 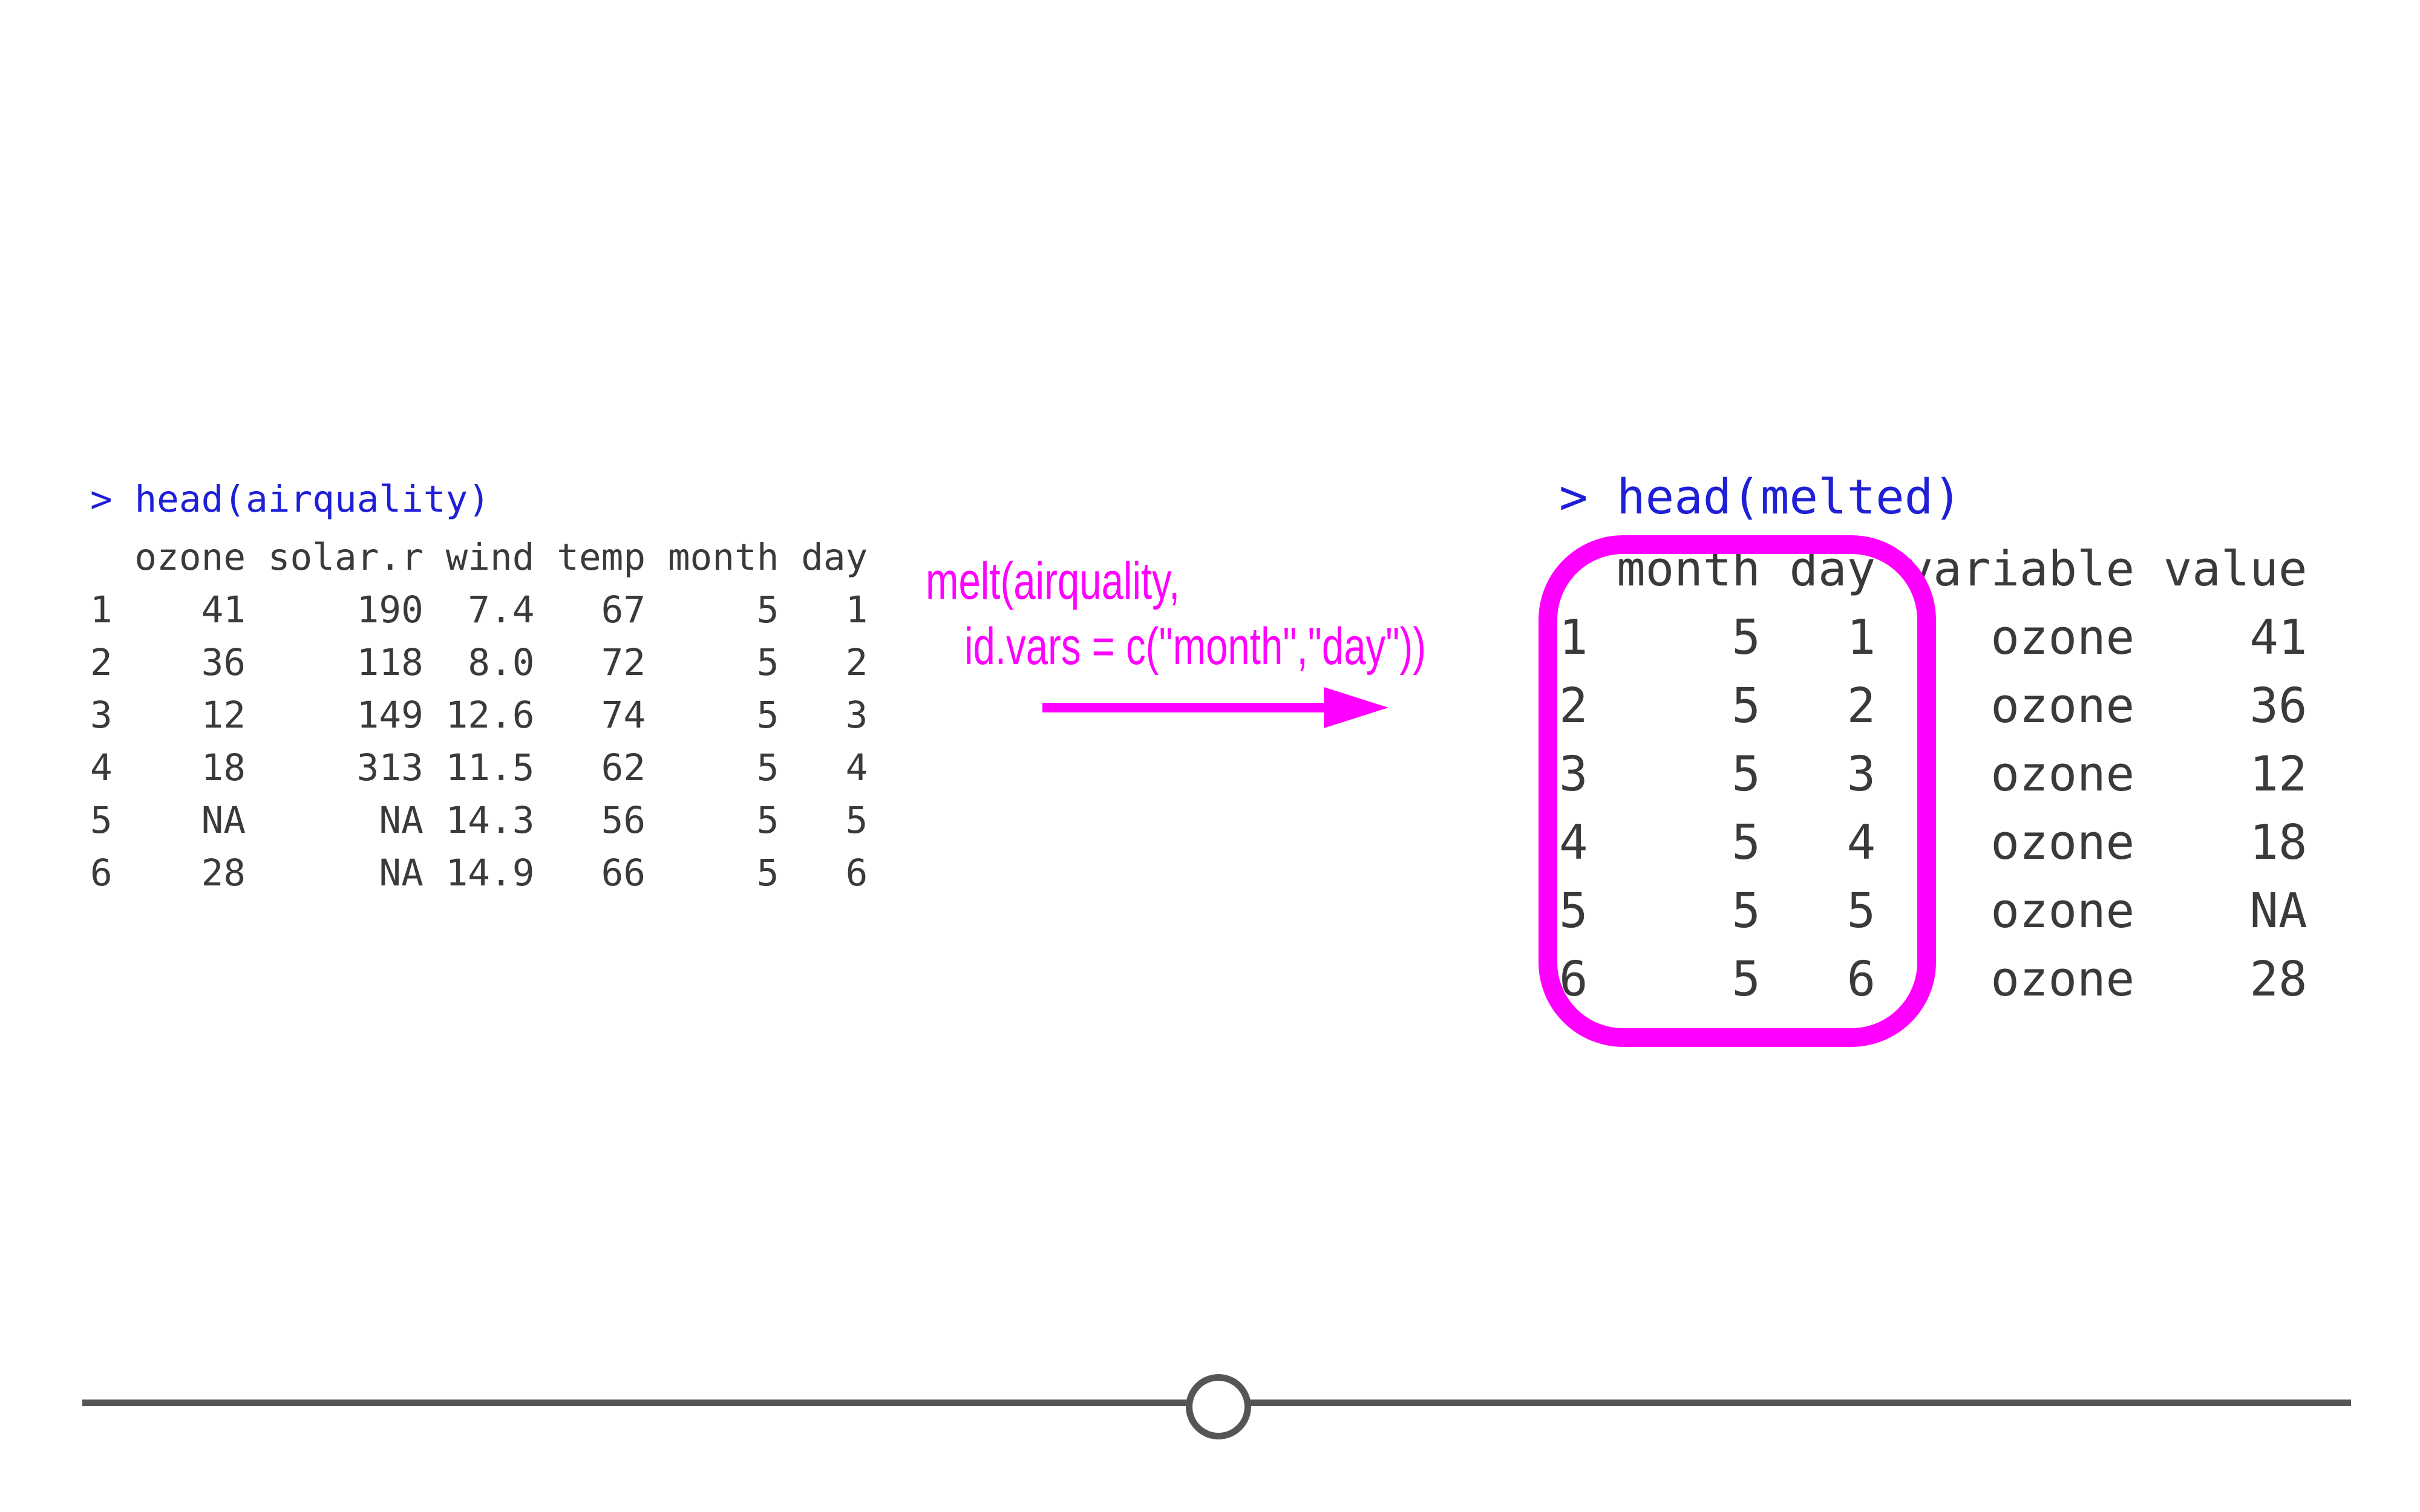 What do you see at coordinates (856, 767) in the screenshot?
I see `table-cell: 4` at bounding box center [856, 767].